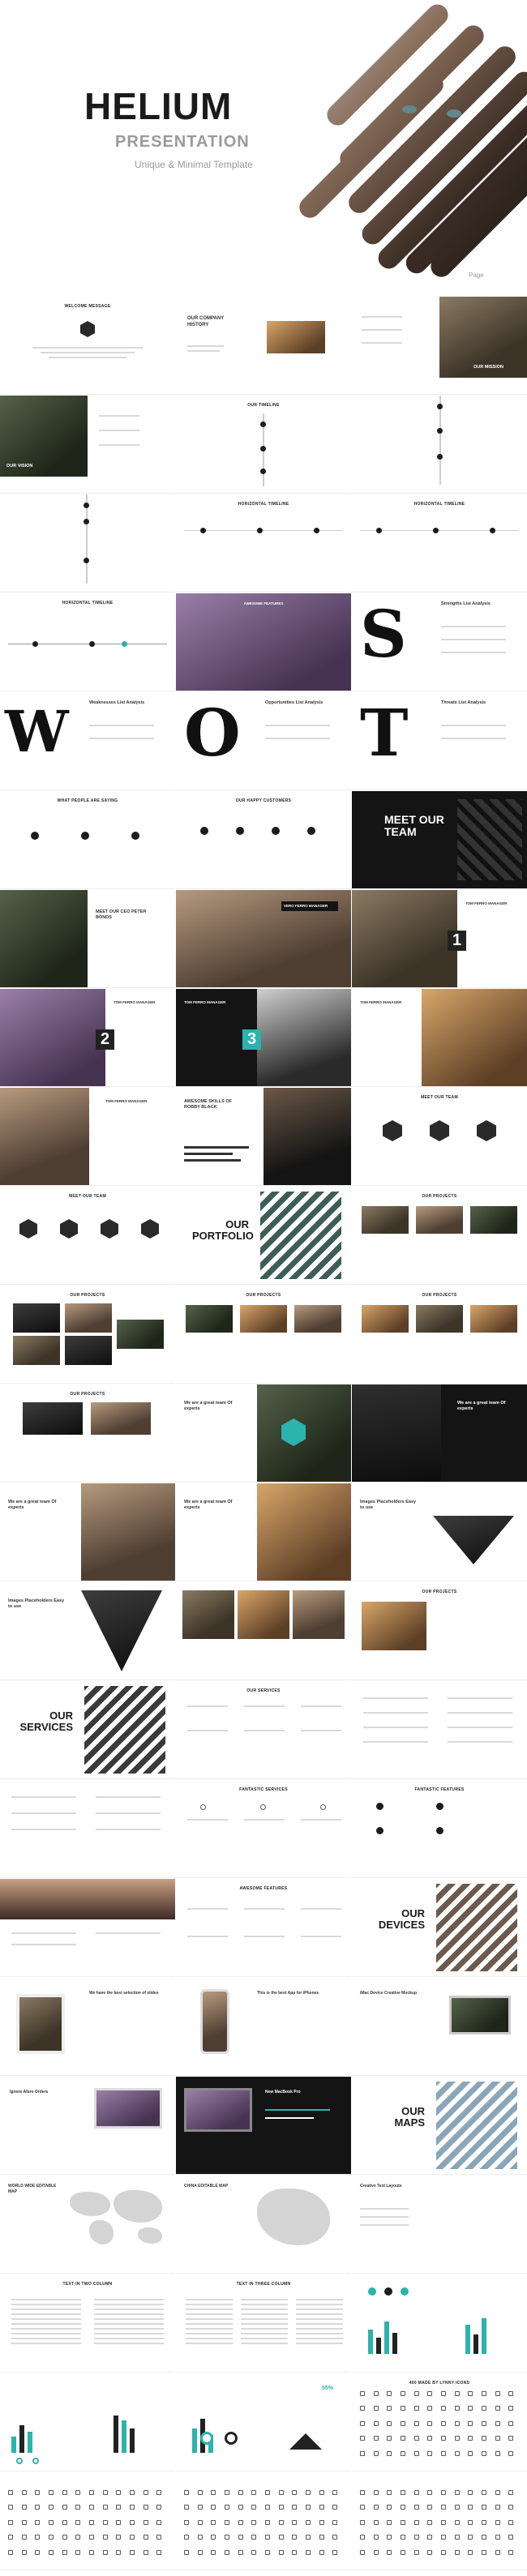  I want to click on slide-text-two-column: TEXT IN TWO COLUMN, so click(87, 2323).